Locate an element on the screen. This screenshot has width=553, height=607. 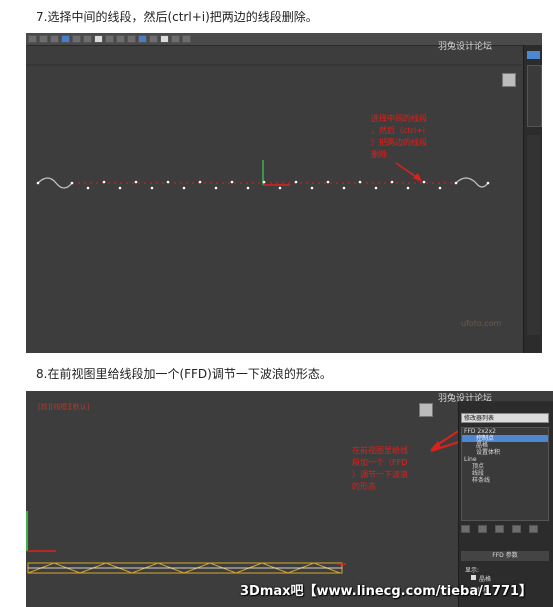
site-banner: 3Dmax吧【www.linecg.com/tieba/1771】 is located at coordinates (386, 591).